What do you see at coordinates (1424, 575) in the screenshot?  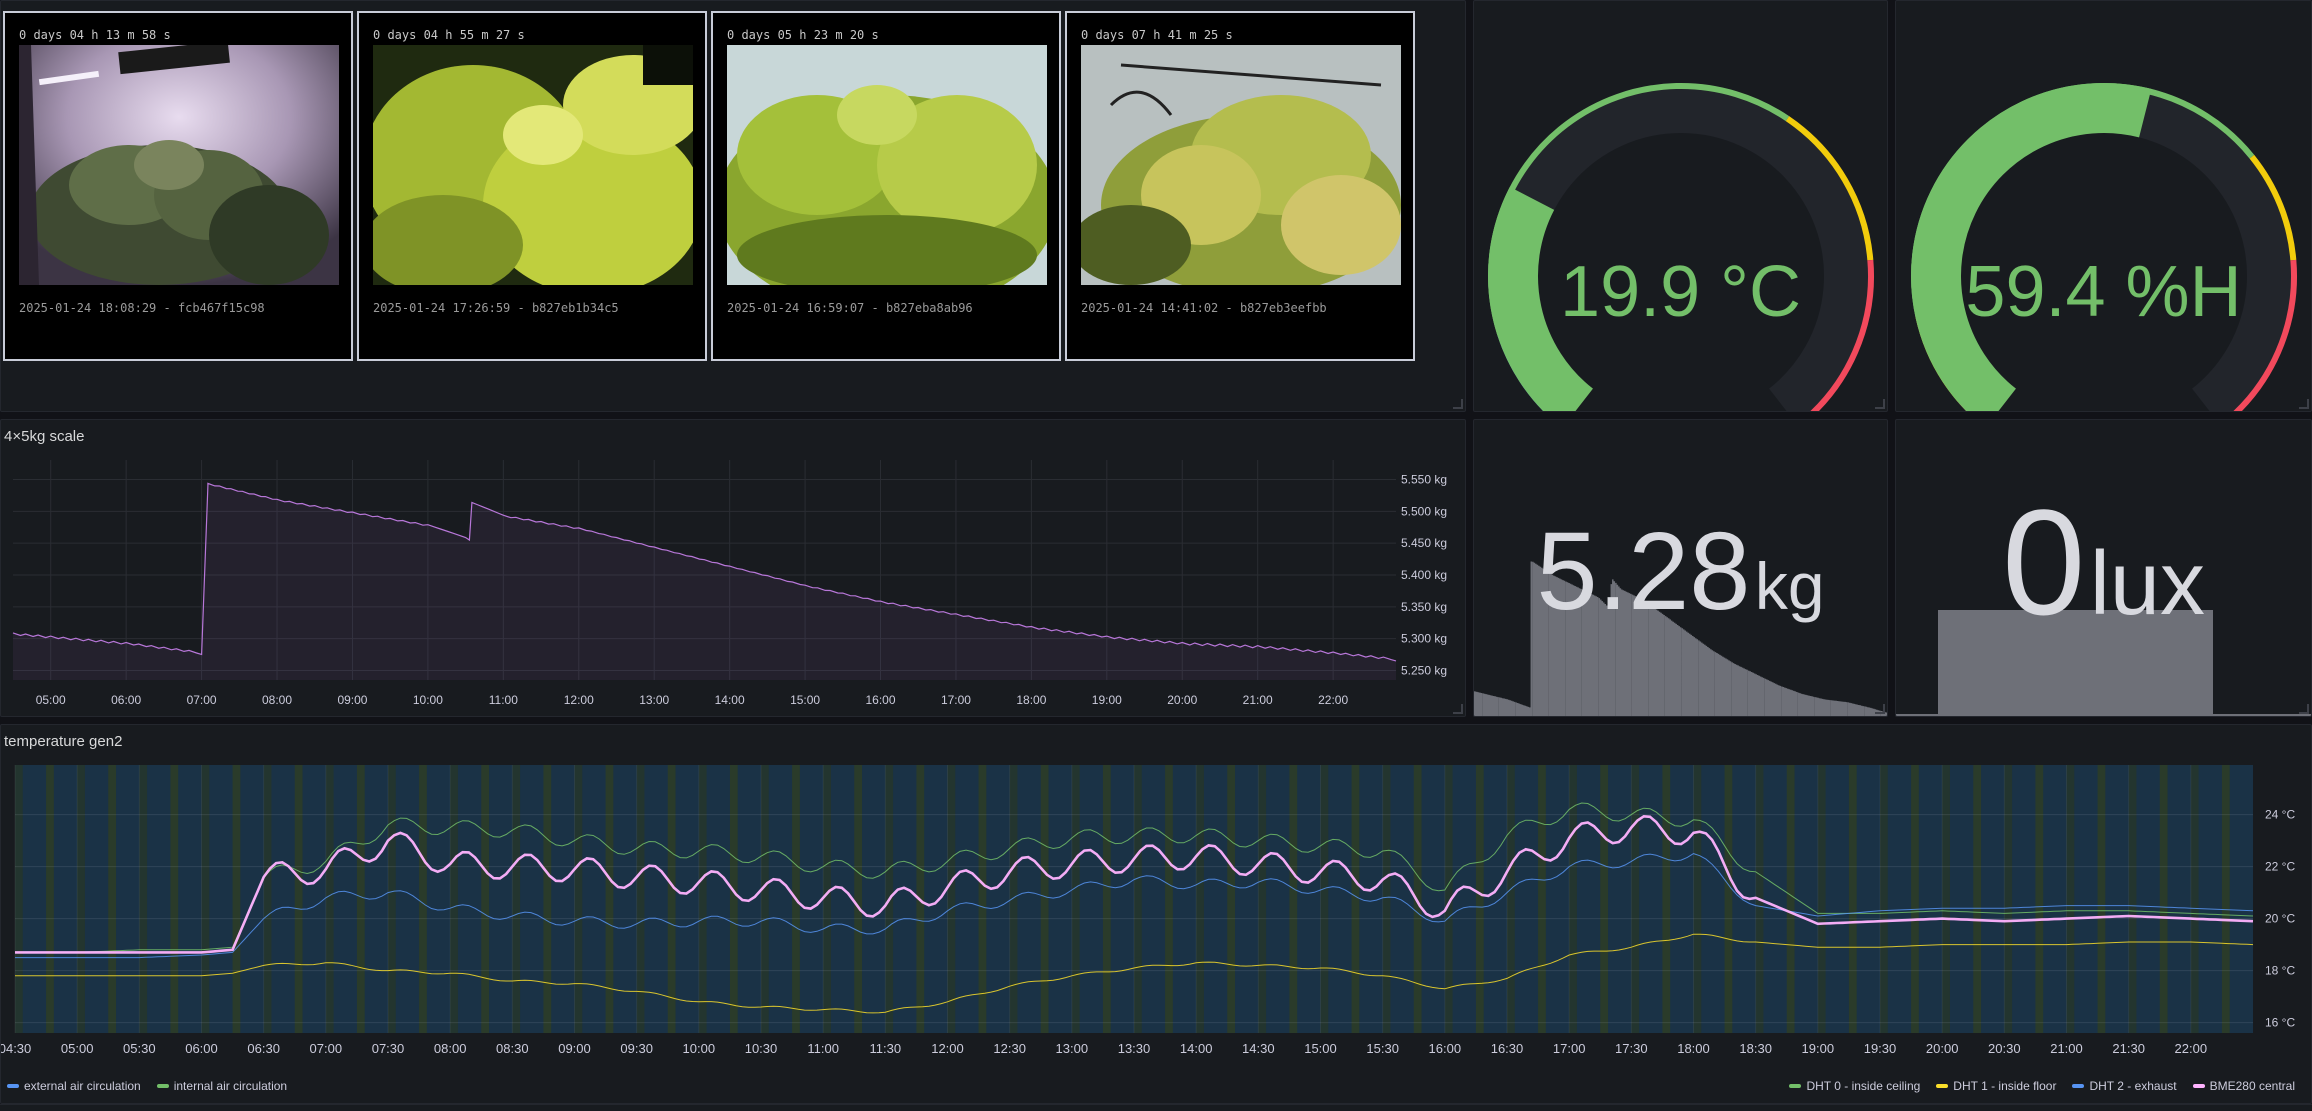 I see `y-tick-label: 5.400 kg` at bounding box center [1424, 575].